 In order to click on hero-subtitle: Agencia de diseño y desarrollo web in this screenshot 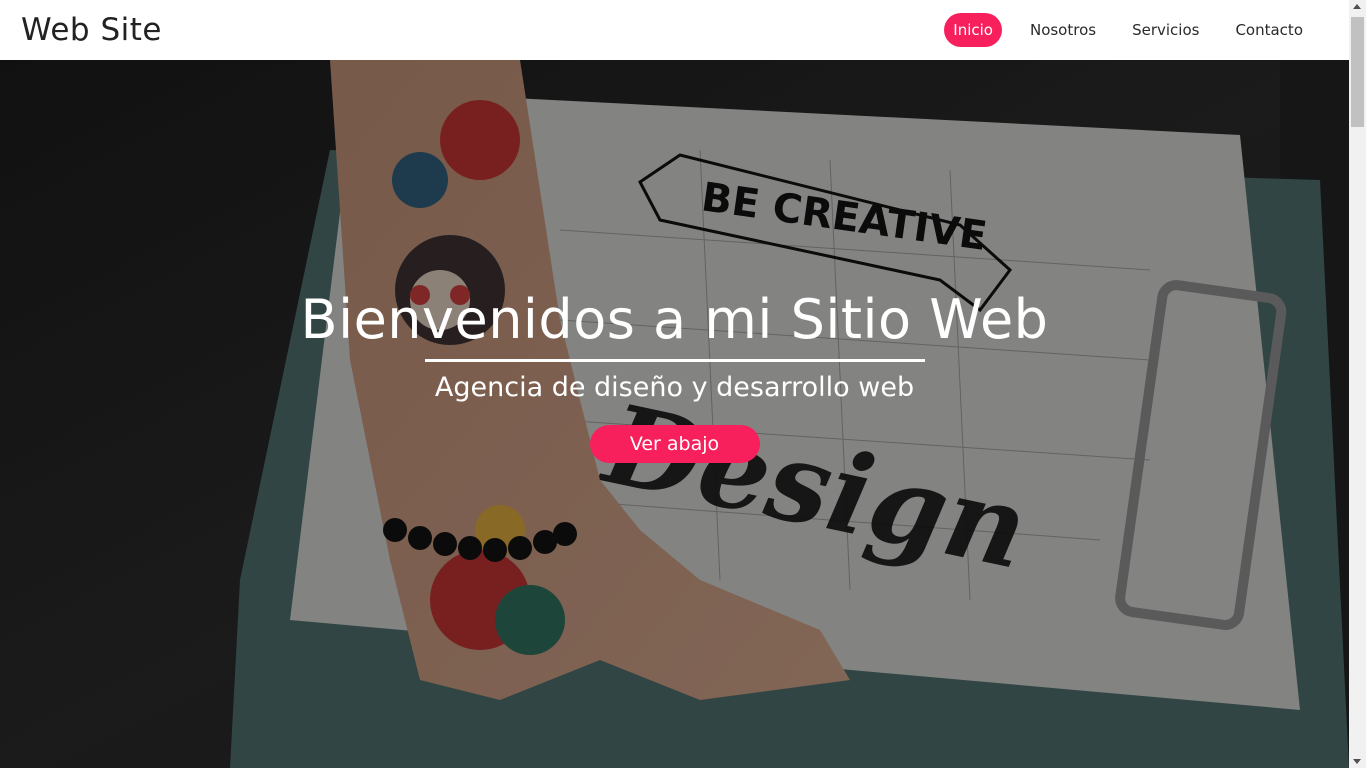, I will do `click(674, 387)`.